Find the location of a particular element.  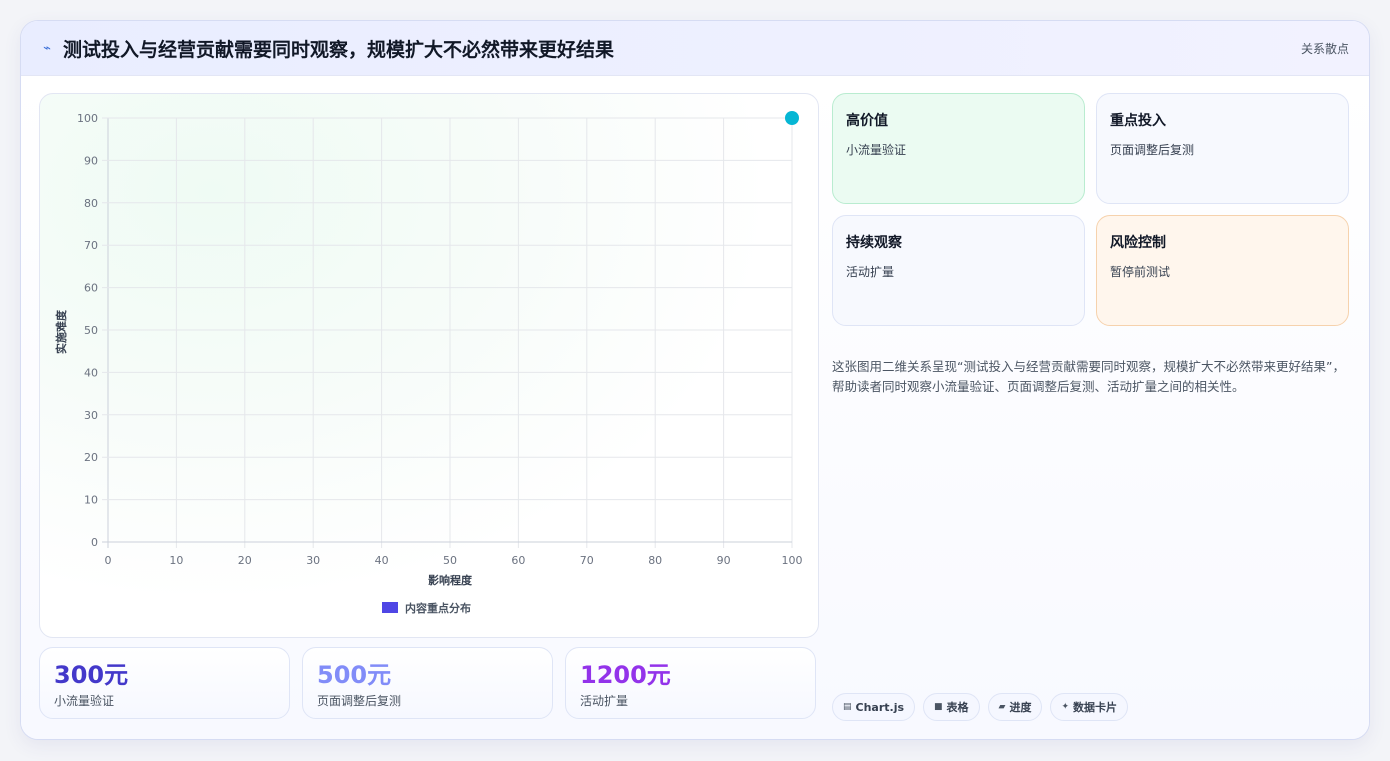

chip-label: 数据卡片 is located at coordinates (1095, 707).